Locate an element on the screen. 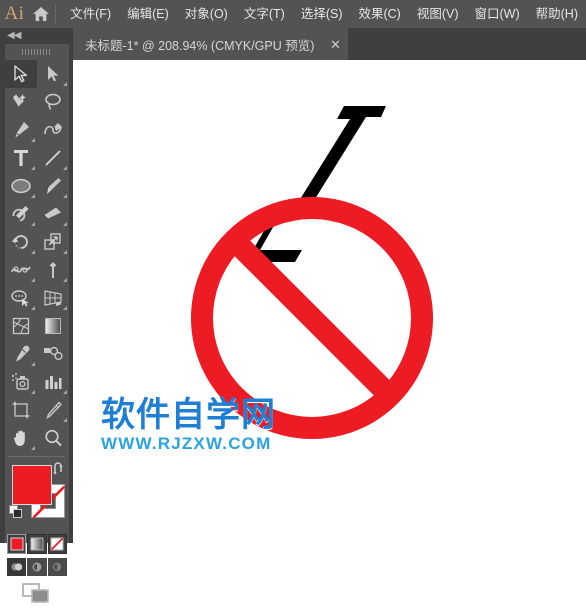 The image size is (586, 610). draw-behind-button is located at coordinates (37, 567).